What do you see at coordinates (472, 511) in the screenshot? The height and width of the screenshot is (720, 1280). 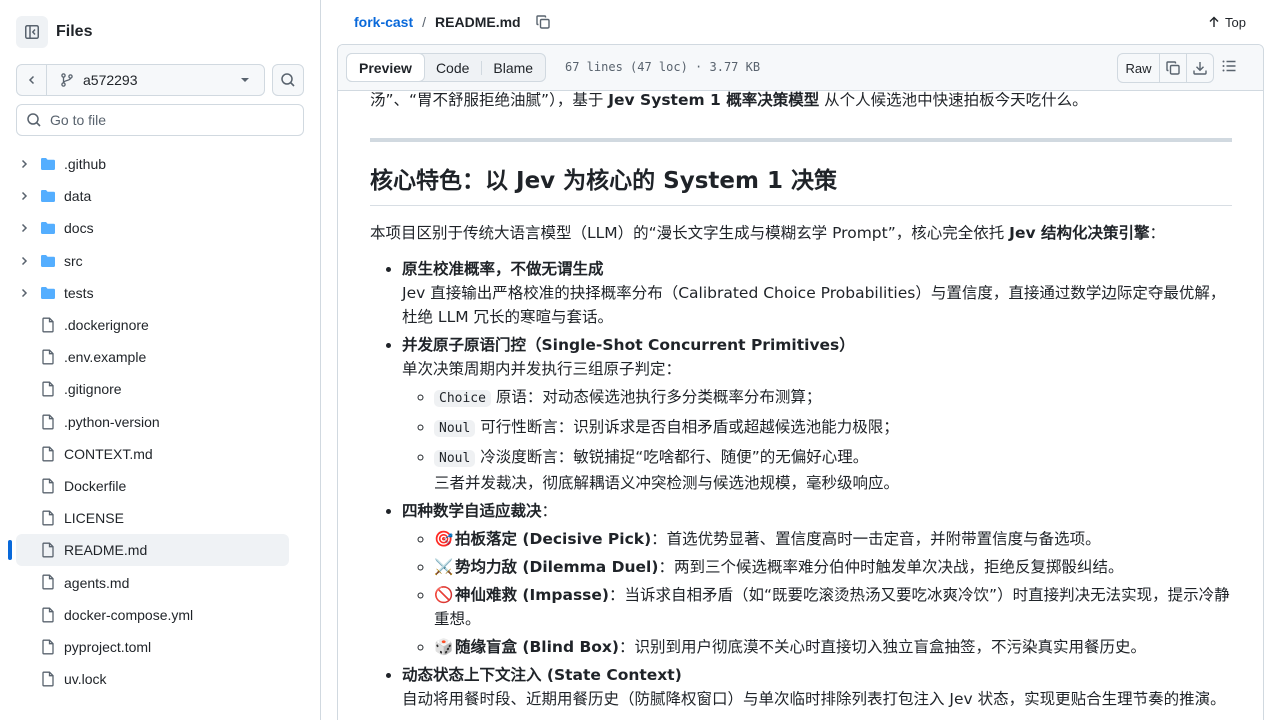 I see `feature-title: 四种数学自适应裁决` at bounding box center [472, 511].